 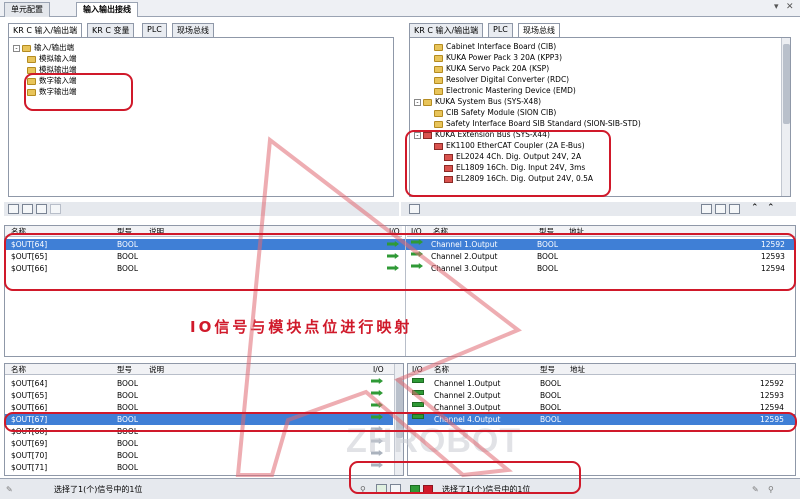 I want to click on tree-node: KUKA Servo Pack 20A (KSP), so click(x=491, y=68).